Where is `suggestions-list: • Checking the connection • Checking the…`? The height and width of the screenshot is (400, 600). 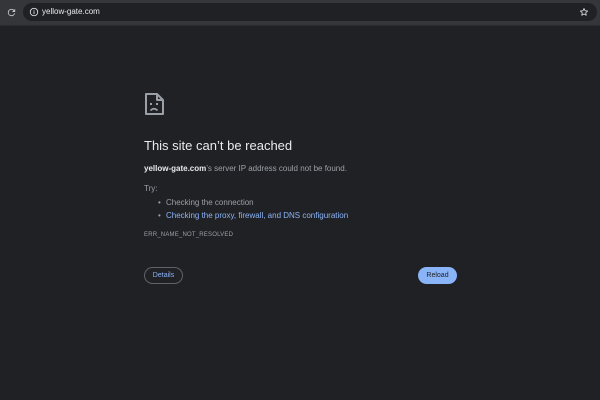
suggestions-list: • Checking the connection • Checking the… is located at coordinates (253, 209).